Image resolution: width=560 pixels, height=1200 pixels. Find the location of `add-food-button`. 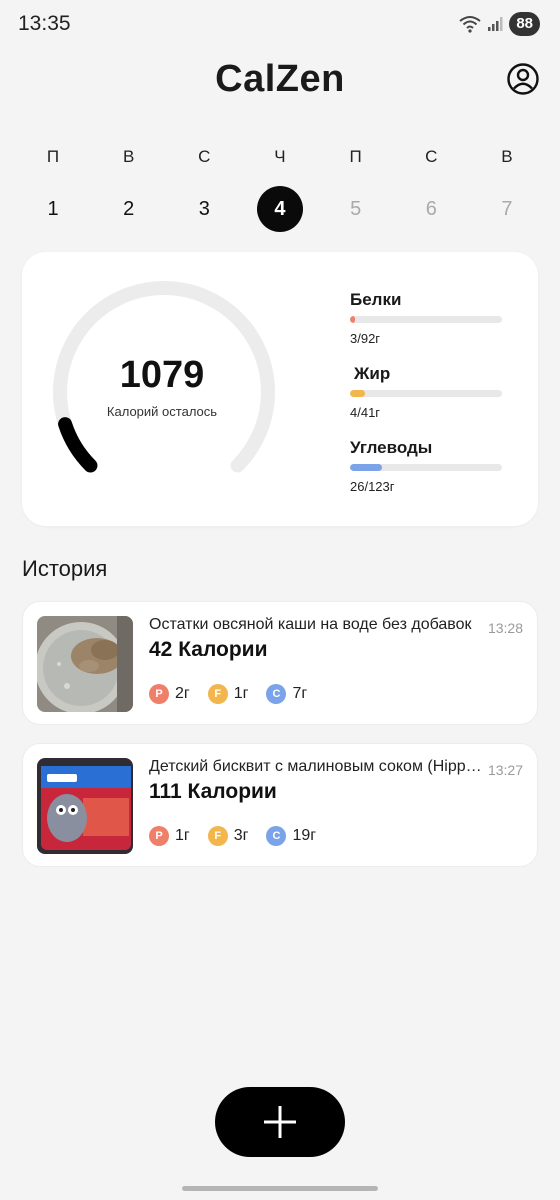

add-food-button is located at coordinates (280, 1122).